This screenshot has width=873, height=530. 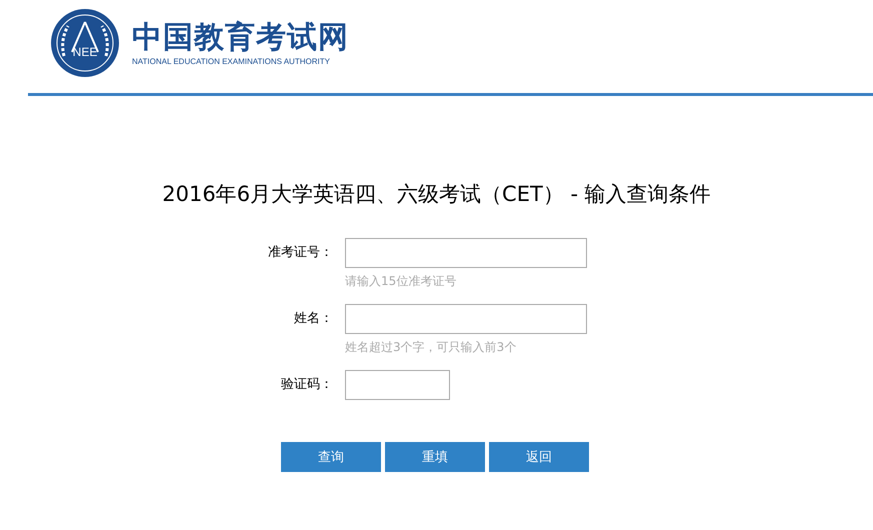 What do you see at coordinates (240, 37) in the screenshot?
I see `site-name: 中国教育考试网` at bounding box center [240, 37].